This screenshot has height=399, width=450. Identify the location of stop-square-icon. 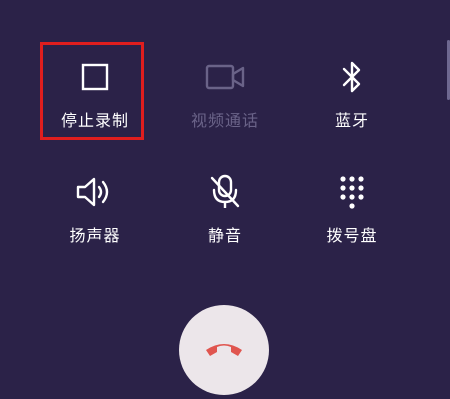
(95, 77).